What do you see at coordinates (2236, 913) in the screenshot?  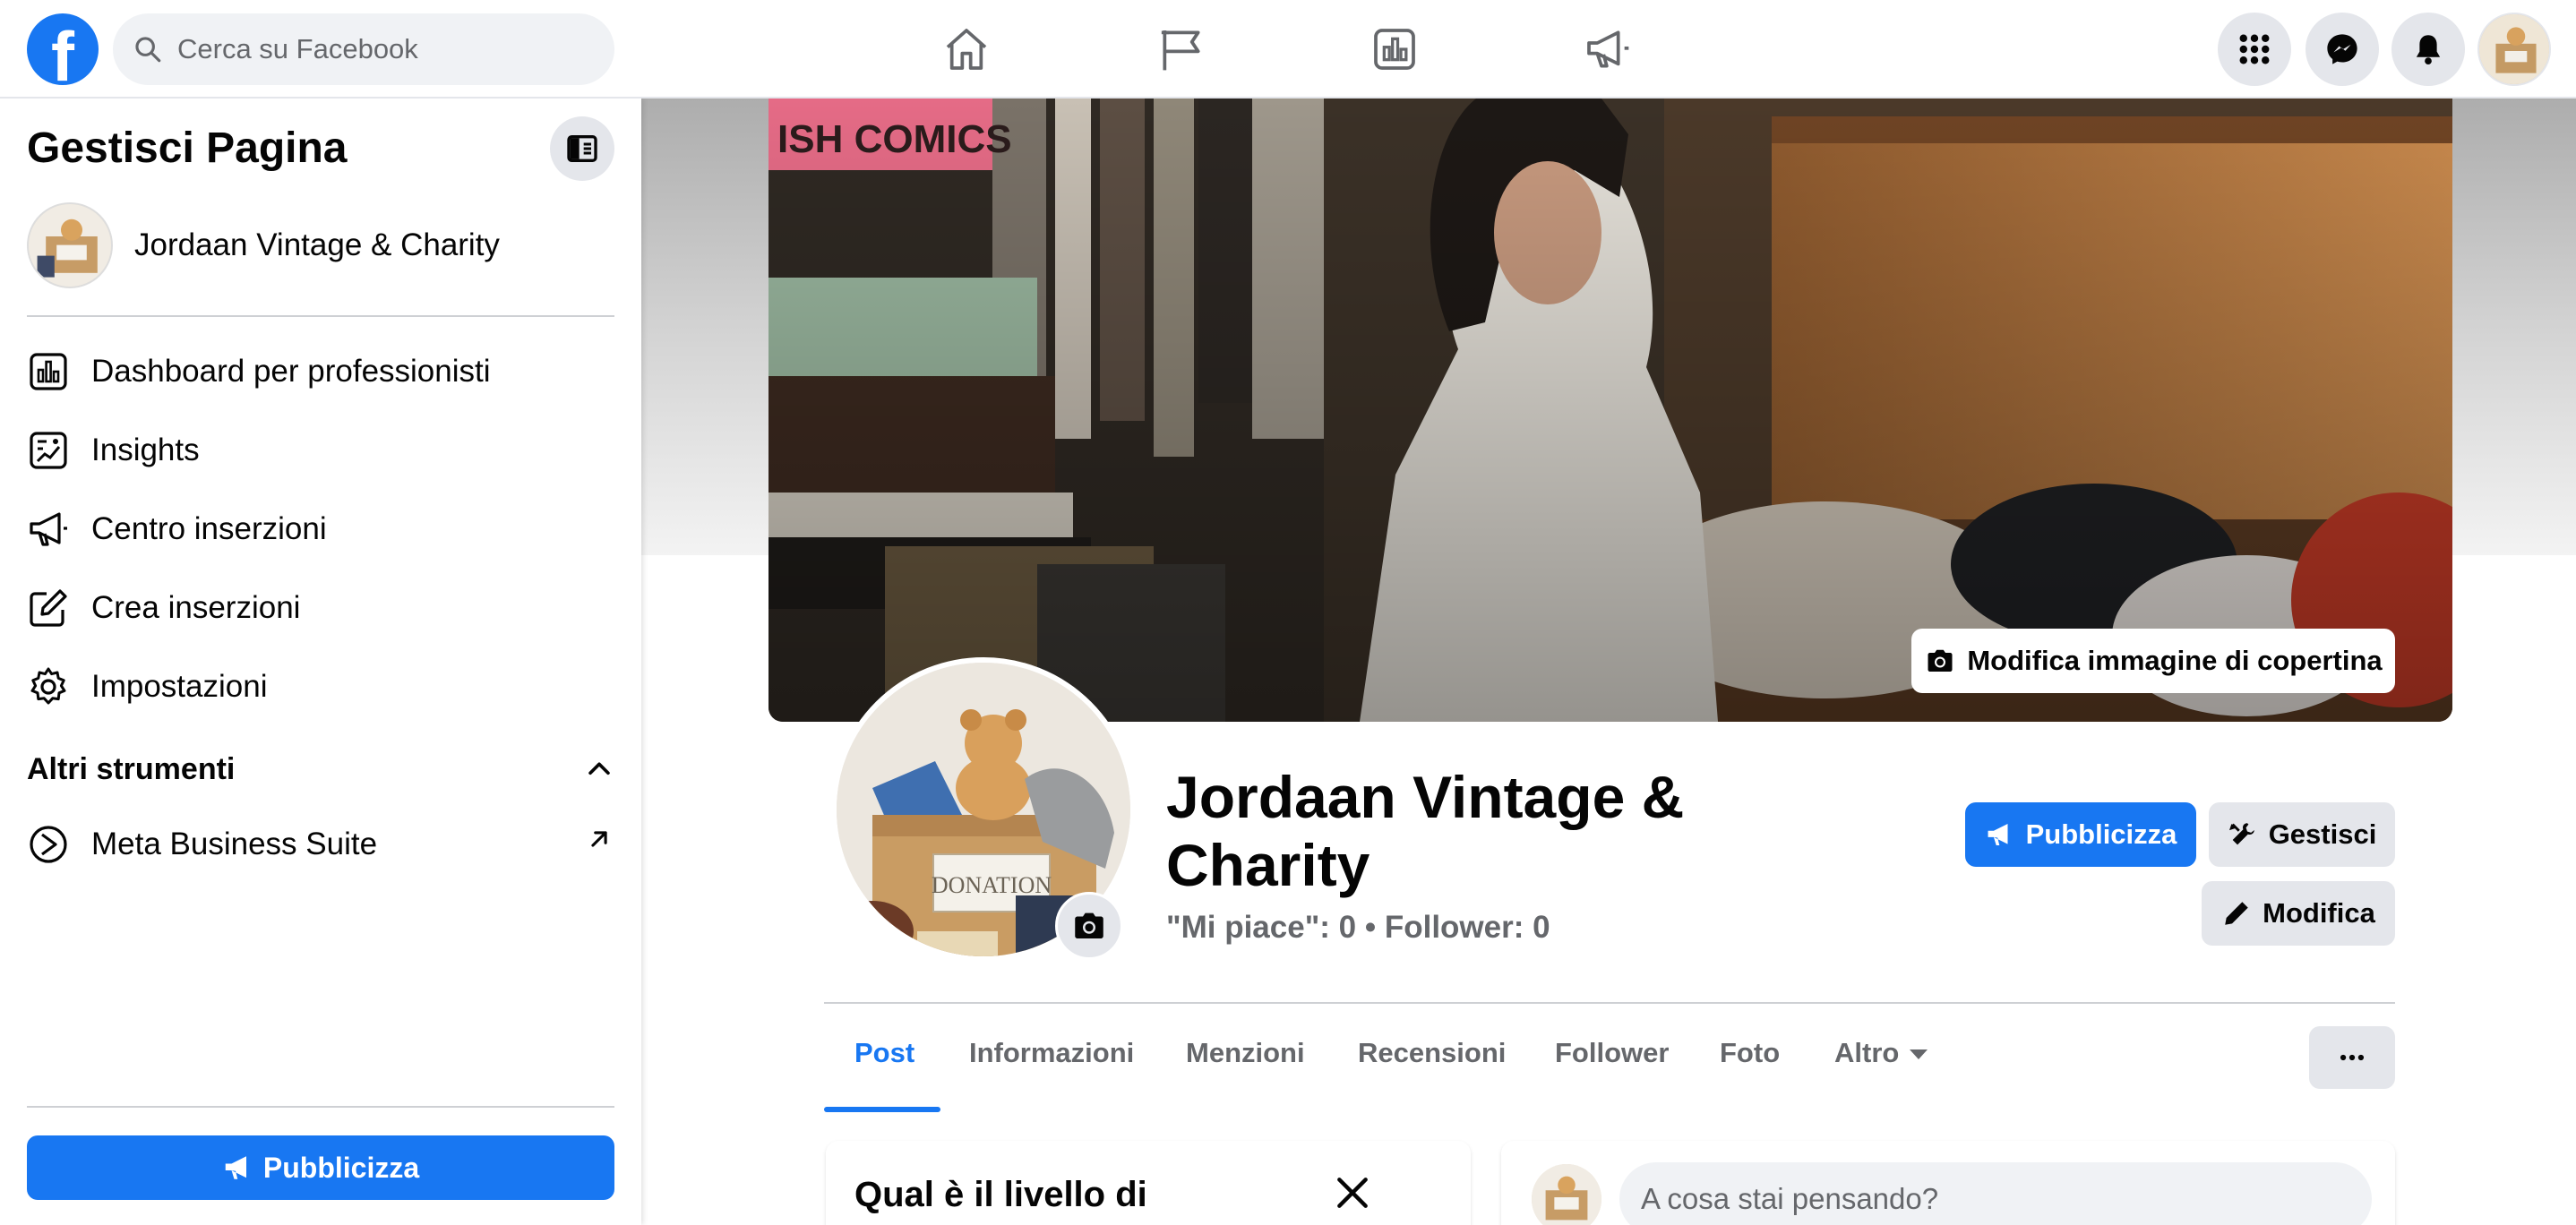 I see `pencil-icon` at bounding box center [2236, 913].